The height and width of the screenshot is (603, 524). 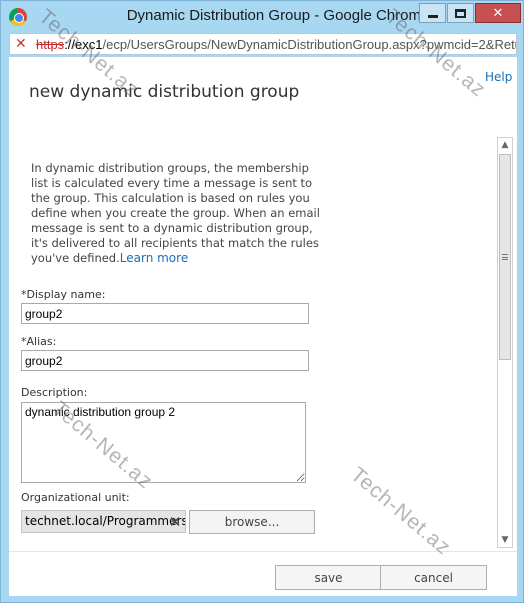 I want to click on maximize-button, so click(x=460, y=13).